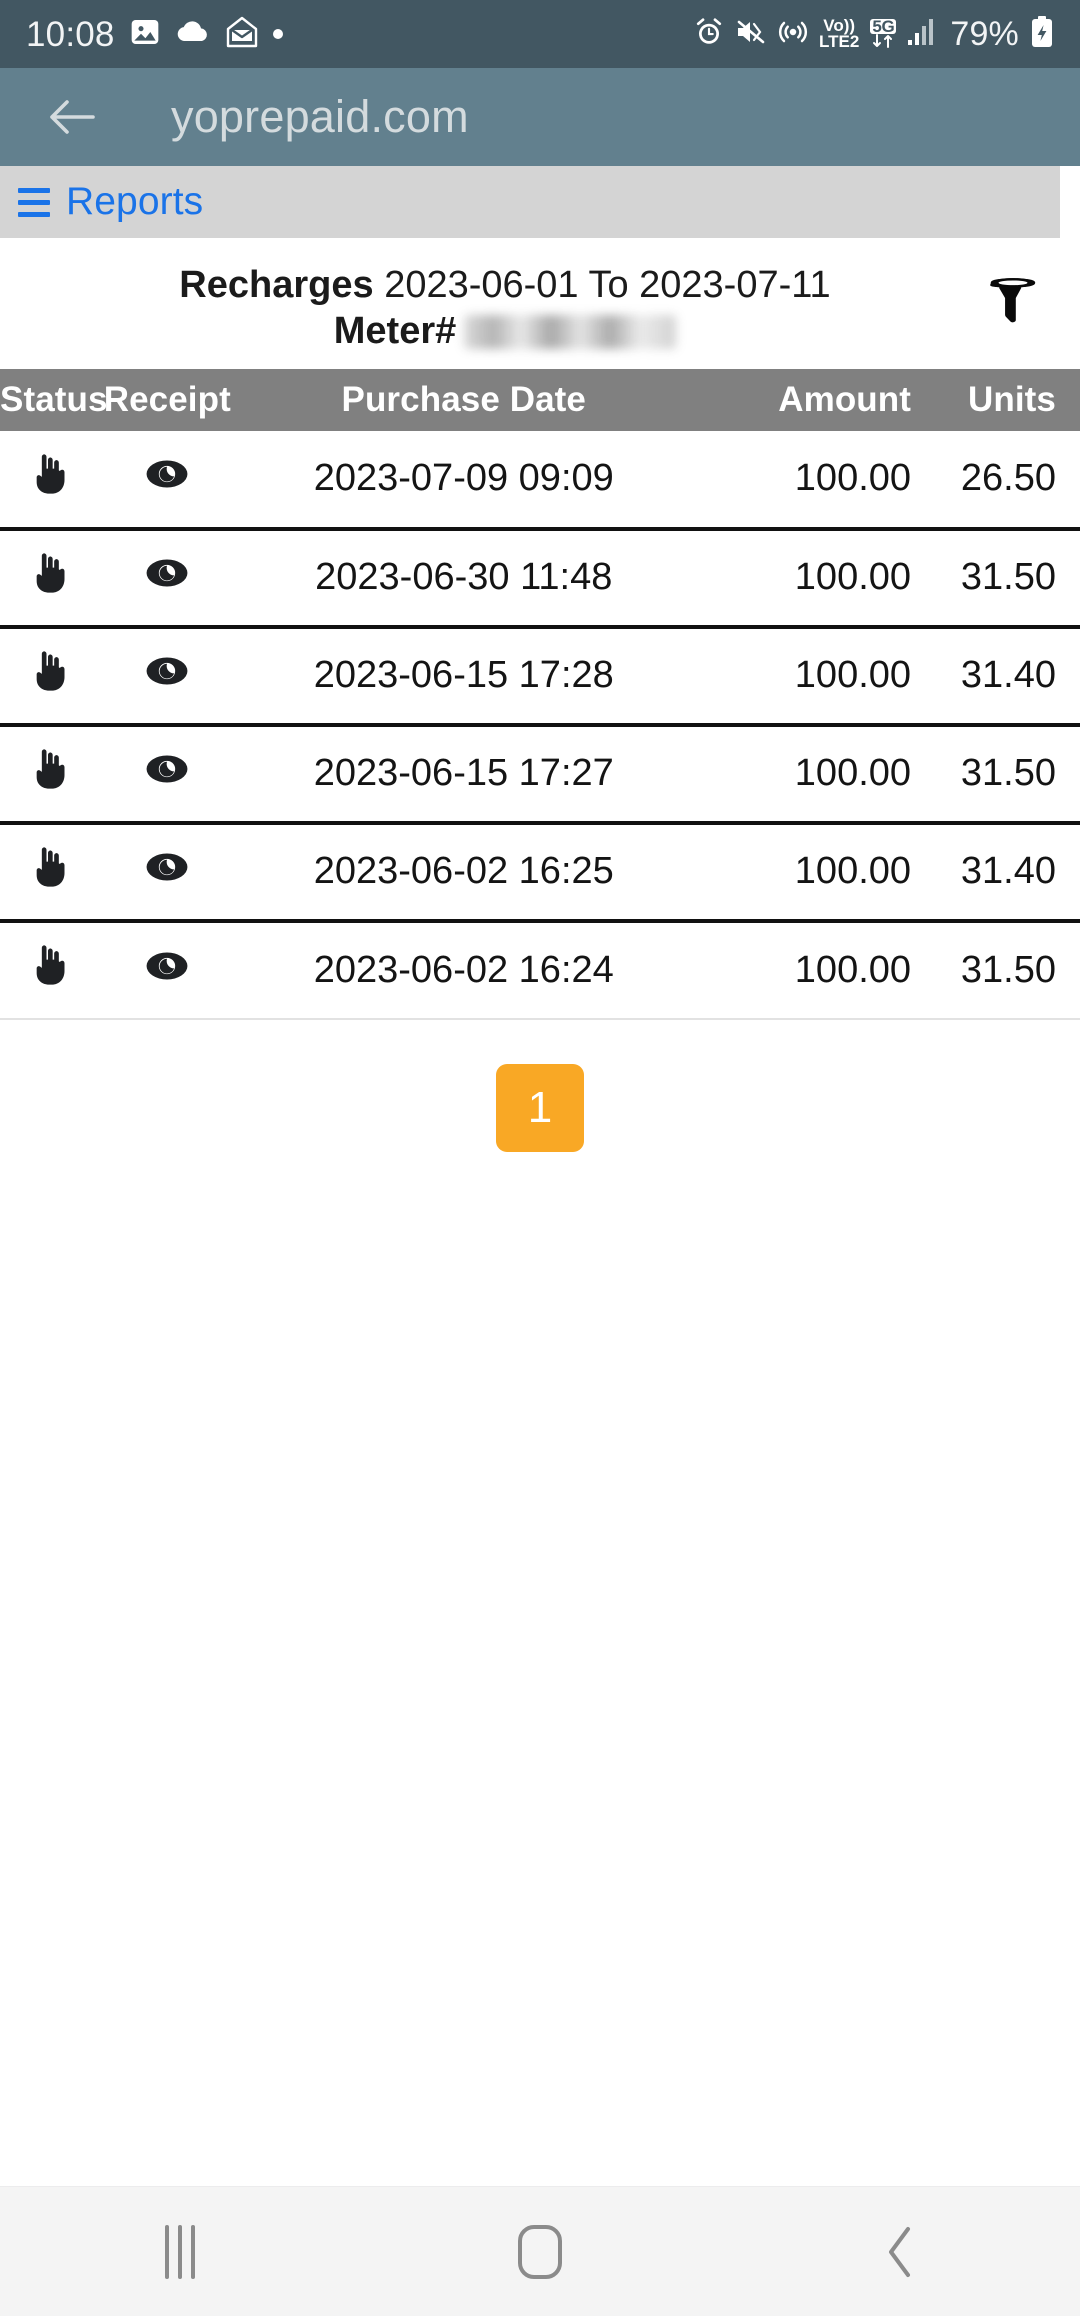 The width and height of the screenshot is (1080, 2316). I want to click on dot-indicator-icon, so click(277, 34).